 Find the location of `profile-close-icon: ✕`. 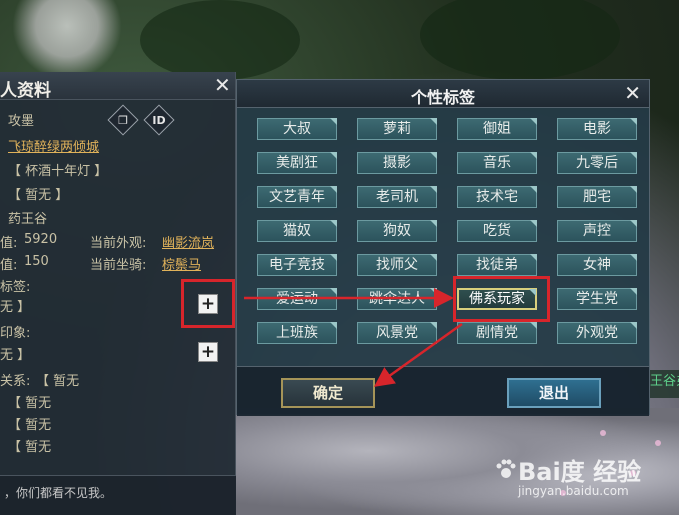

profile-close-icon: ✕ is located at coordinates (222, 85).